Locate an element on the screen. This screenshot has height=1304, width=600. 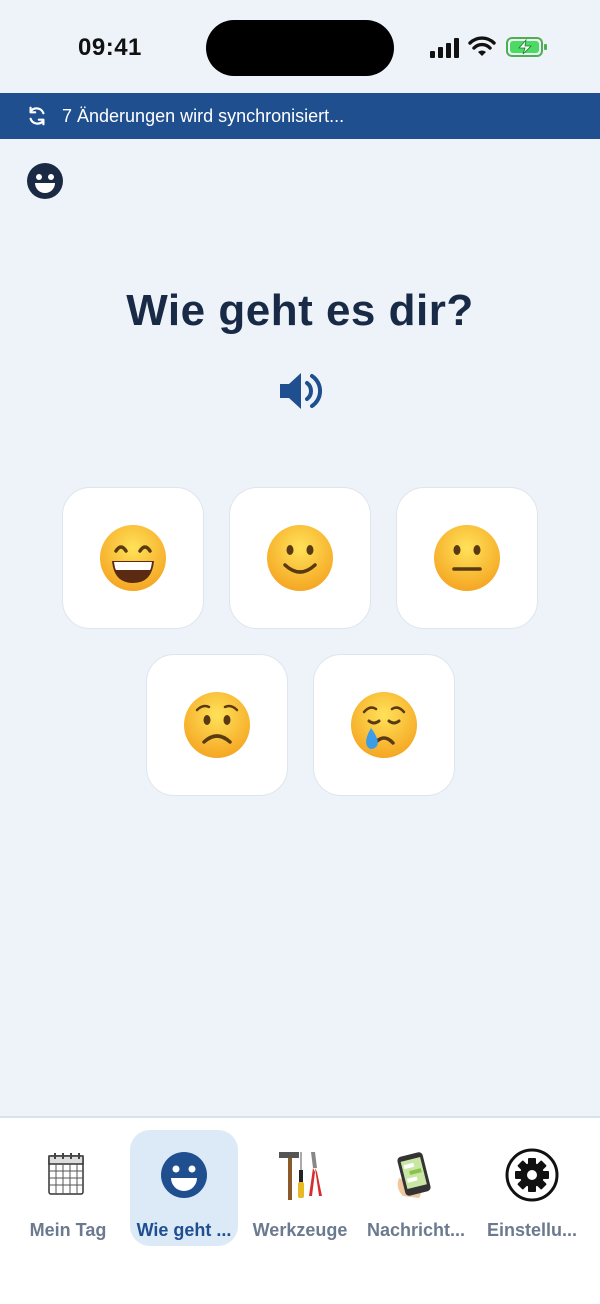
slightly-smiling-face-icon is located at coordinates (300, 558).